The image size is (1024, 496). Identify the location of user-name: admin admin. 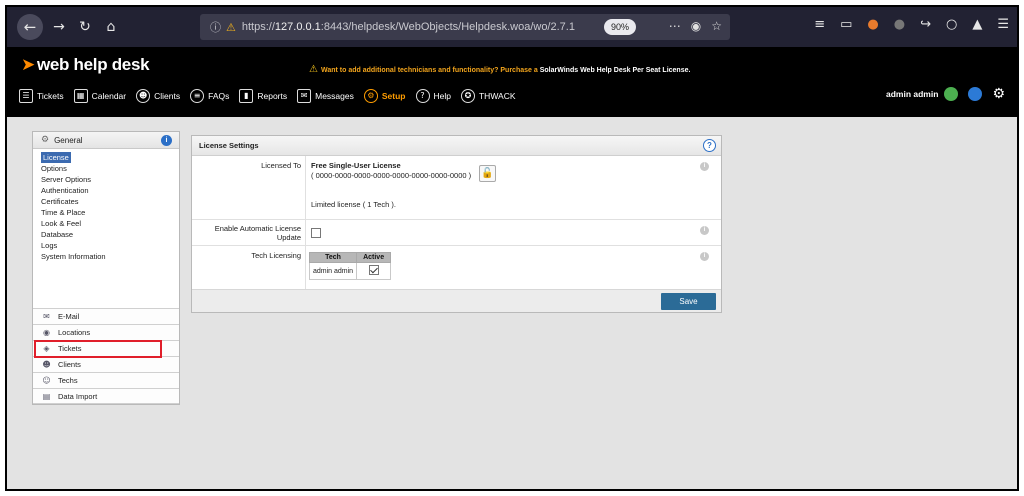
(912, 94).